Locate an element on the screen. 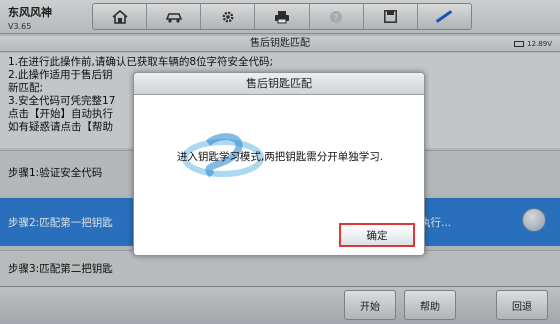 Image resolution: width=560 pixels, height=324 pixels. dialog-message: 进入钥匙学习模式,两把钥匙需分开单独学习. is located at coordinates (280, 157).